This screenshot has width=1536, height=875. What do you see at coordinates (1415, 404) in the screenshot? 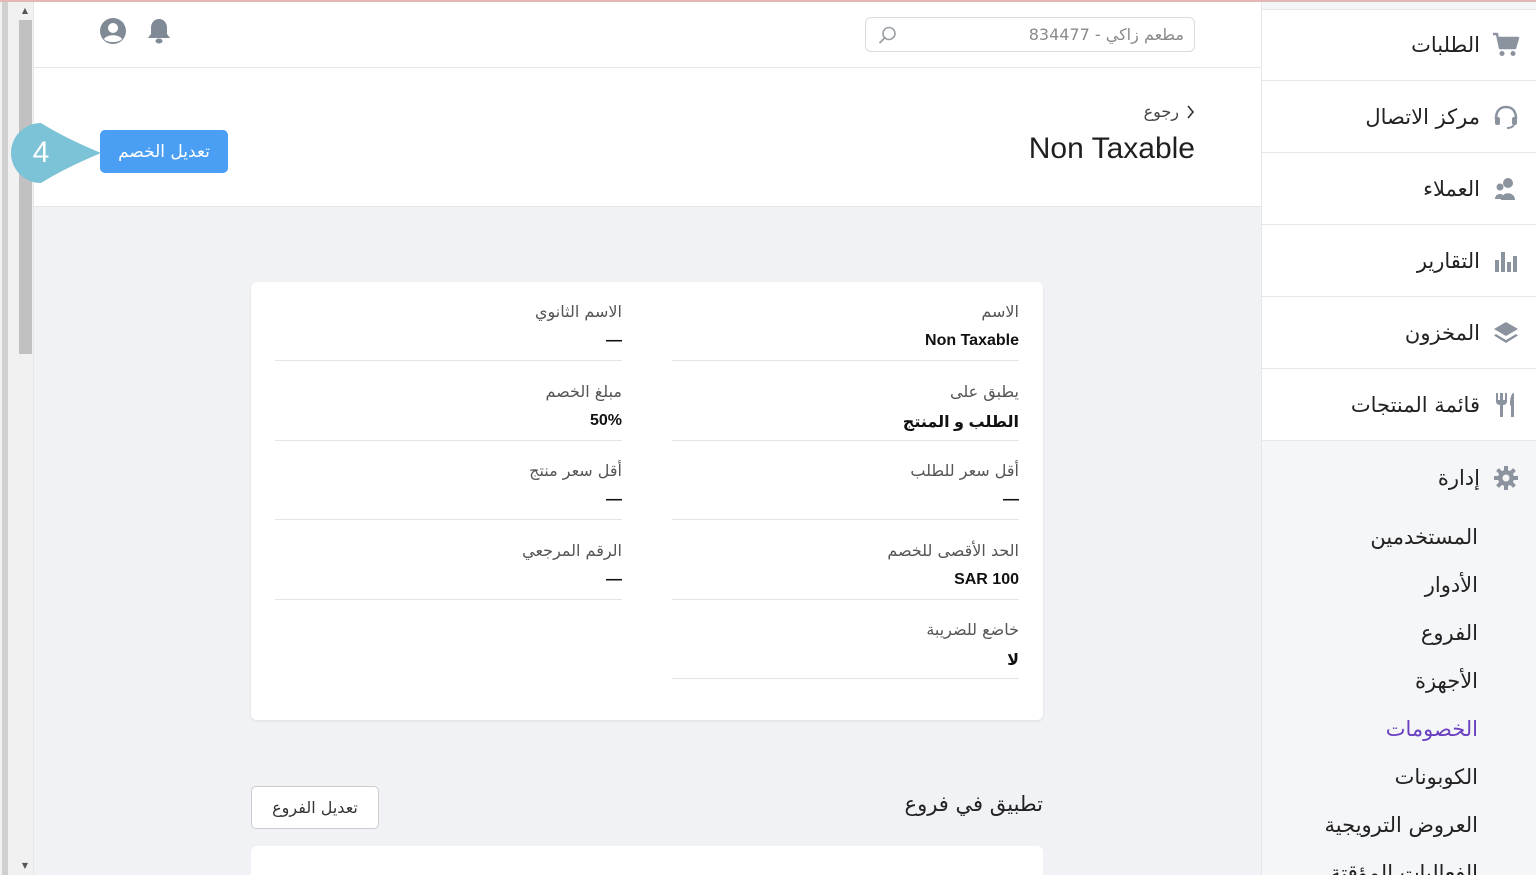
I see `sidebar-item-label: قائمة المنتجات` at bounding box center [1415, 404].